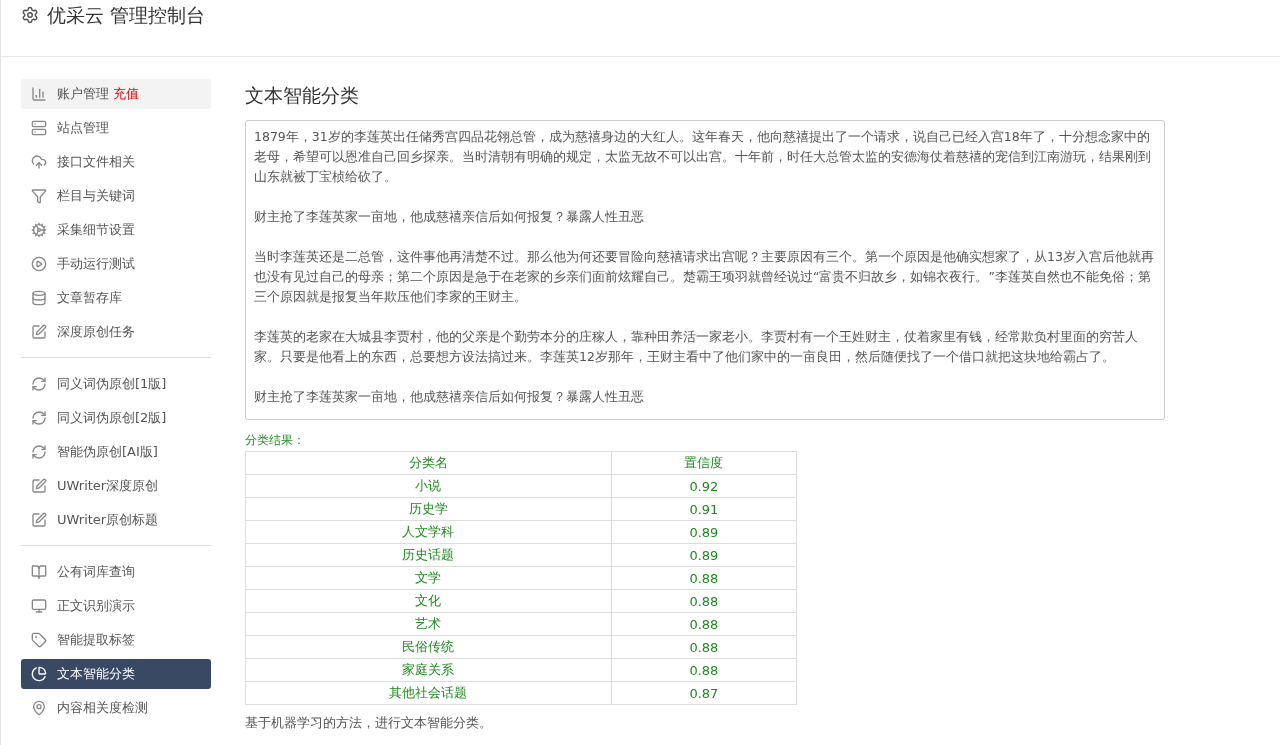 This screenshot has width=1280, height=745. Describe the element at coordinates (428, 670) in the screenshot. I see `table-cell: 家庭关系` at that location.